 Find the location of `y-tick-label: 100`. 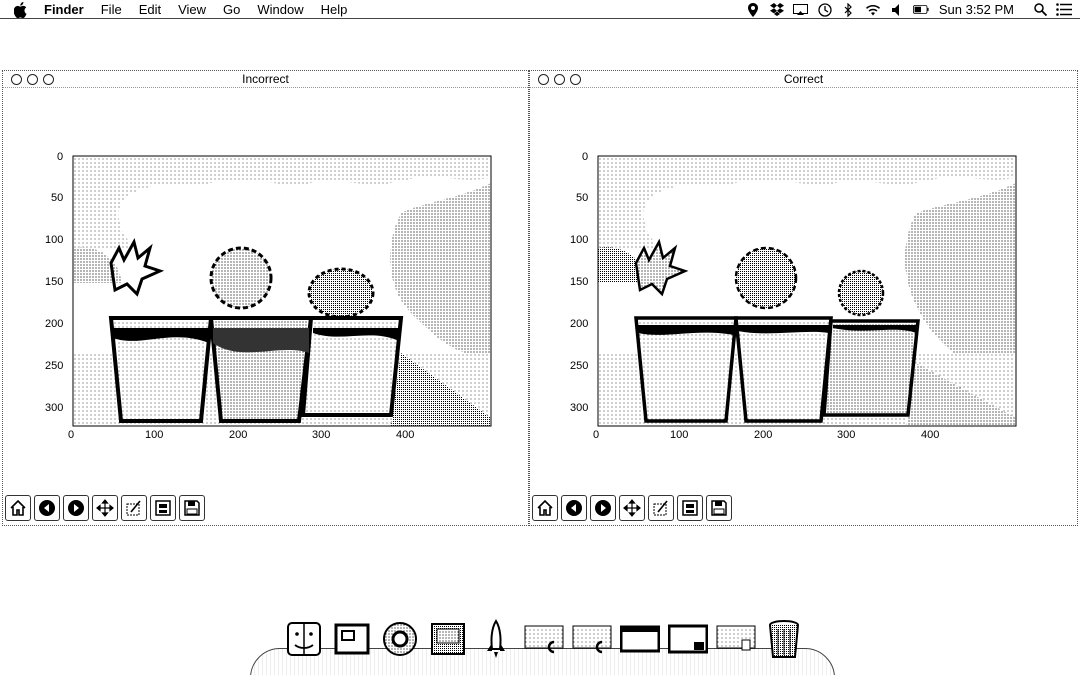

y-tick-label: 100 is located at coordinates (579, 240).